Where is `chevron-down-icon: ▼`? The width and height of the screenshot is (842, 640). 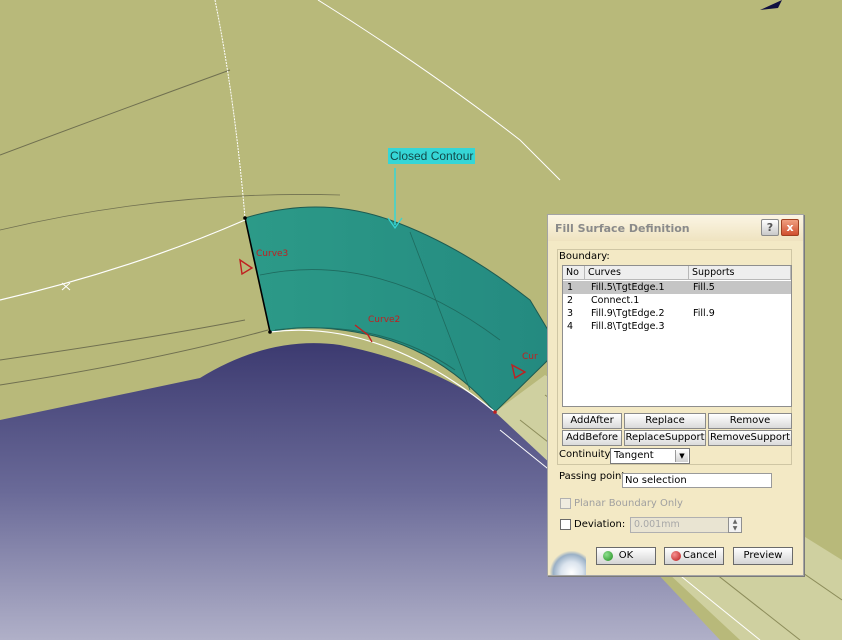
chevron-down-icon: ▼ is located at coordinates (681, 456).